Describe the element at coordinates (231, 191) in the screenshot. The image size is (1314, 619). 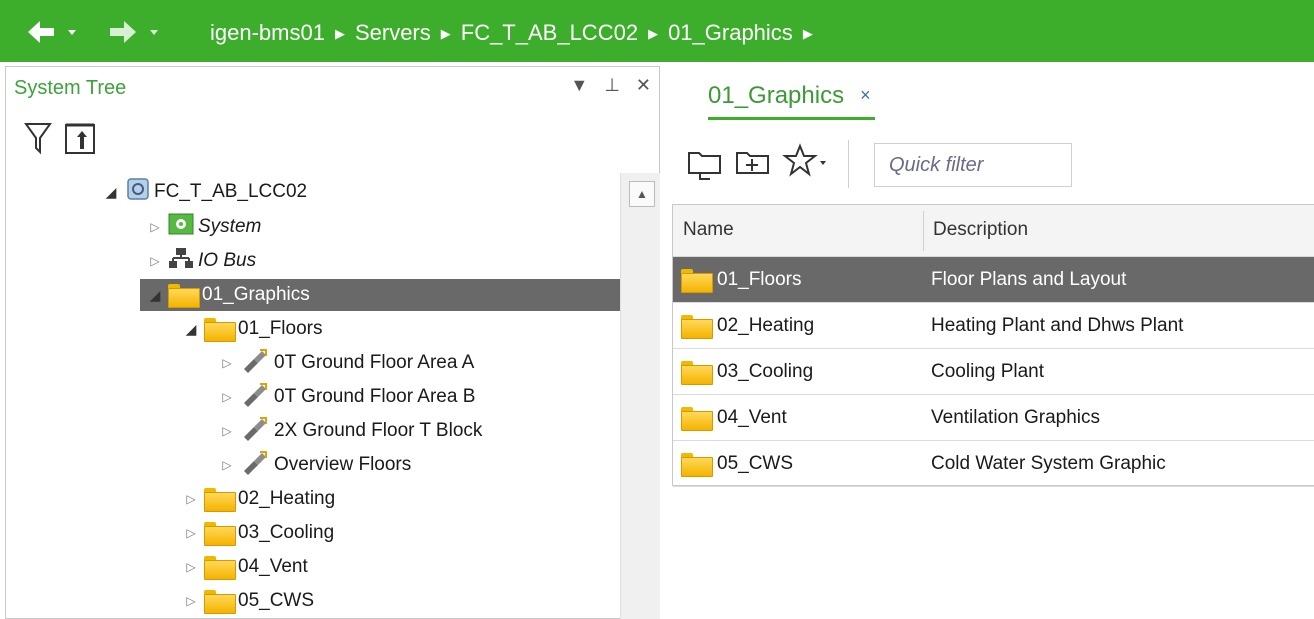
I see `tree-item-label: FC_T_AB_LCC02` at that location.